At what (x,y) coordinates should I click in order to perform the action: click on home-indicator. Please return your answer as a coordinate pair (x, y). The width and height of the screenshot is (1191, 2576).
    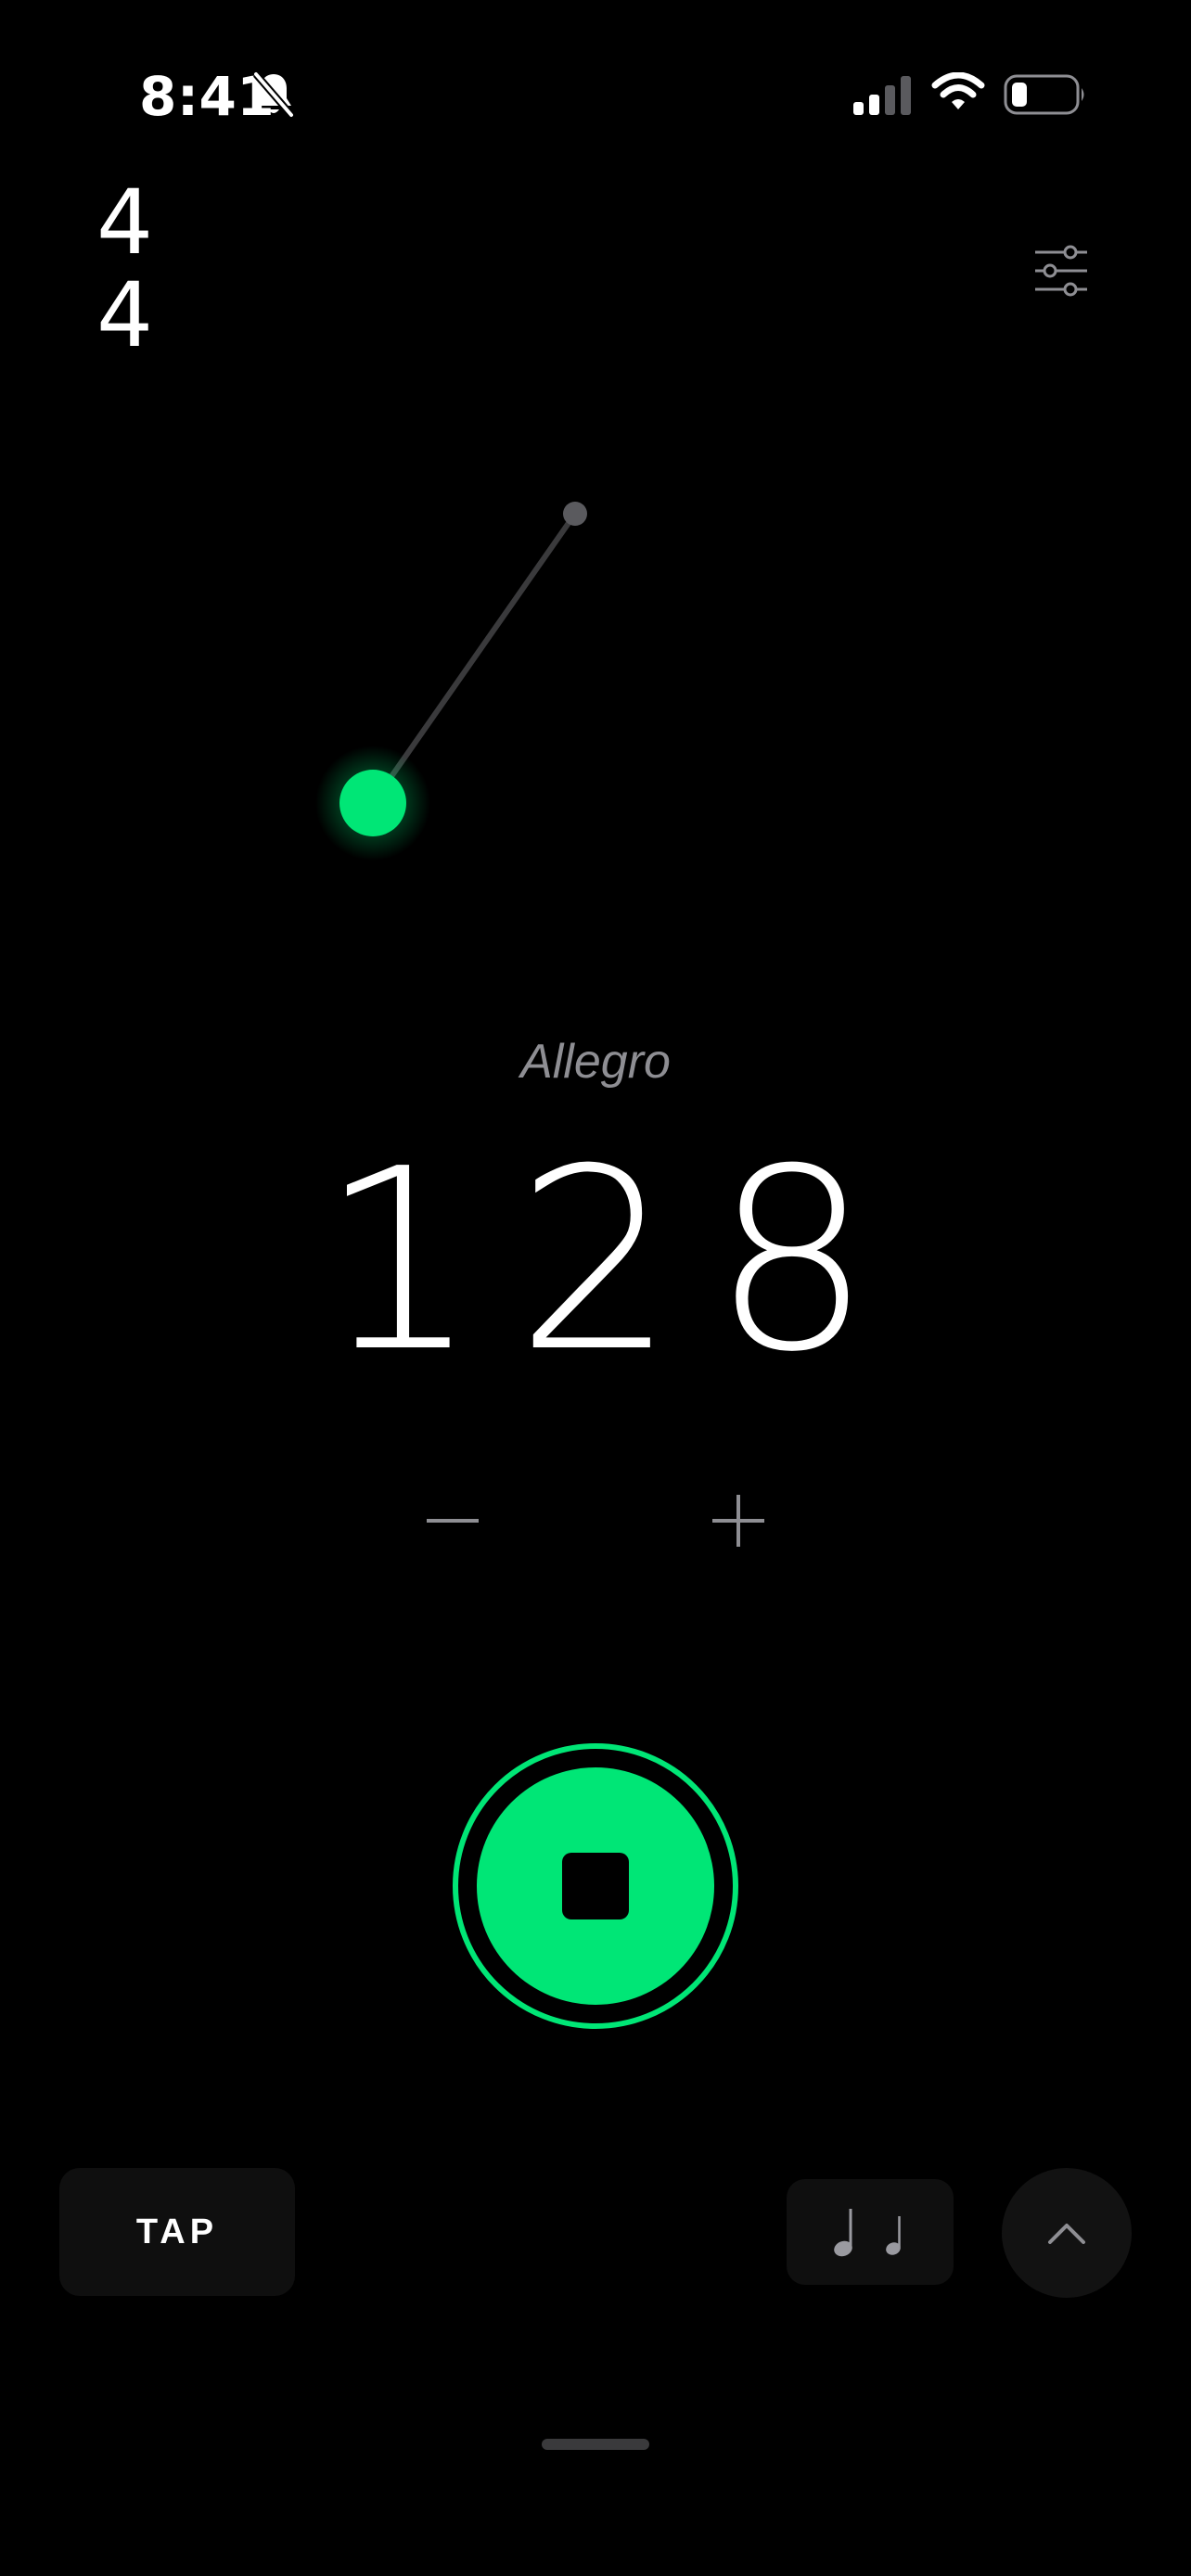
    Looking at the image, I should click on (595, 2445).